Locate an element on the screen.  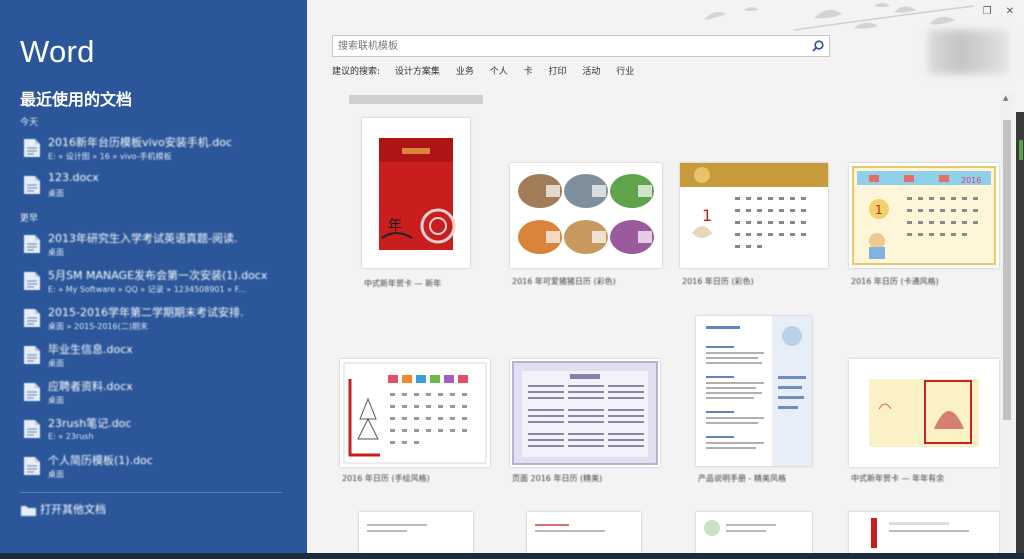
section-heading-placeholder is located at coordinates (416, 99).